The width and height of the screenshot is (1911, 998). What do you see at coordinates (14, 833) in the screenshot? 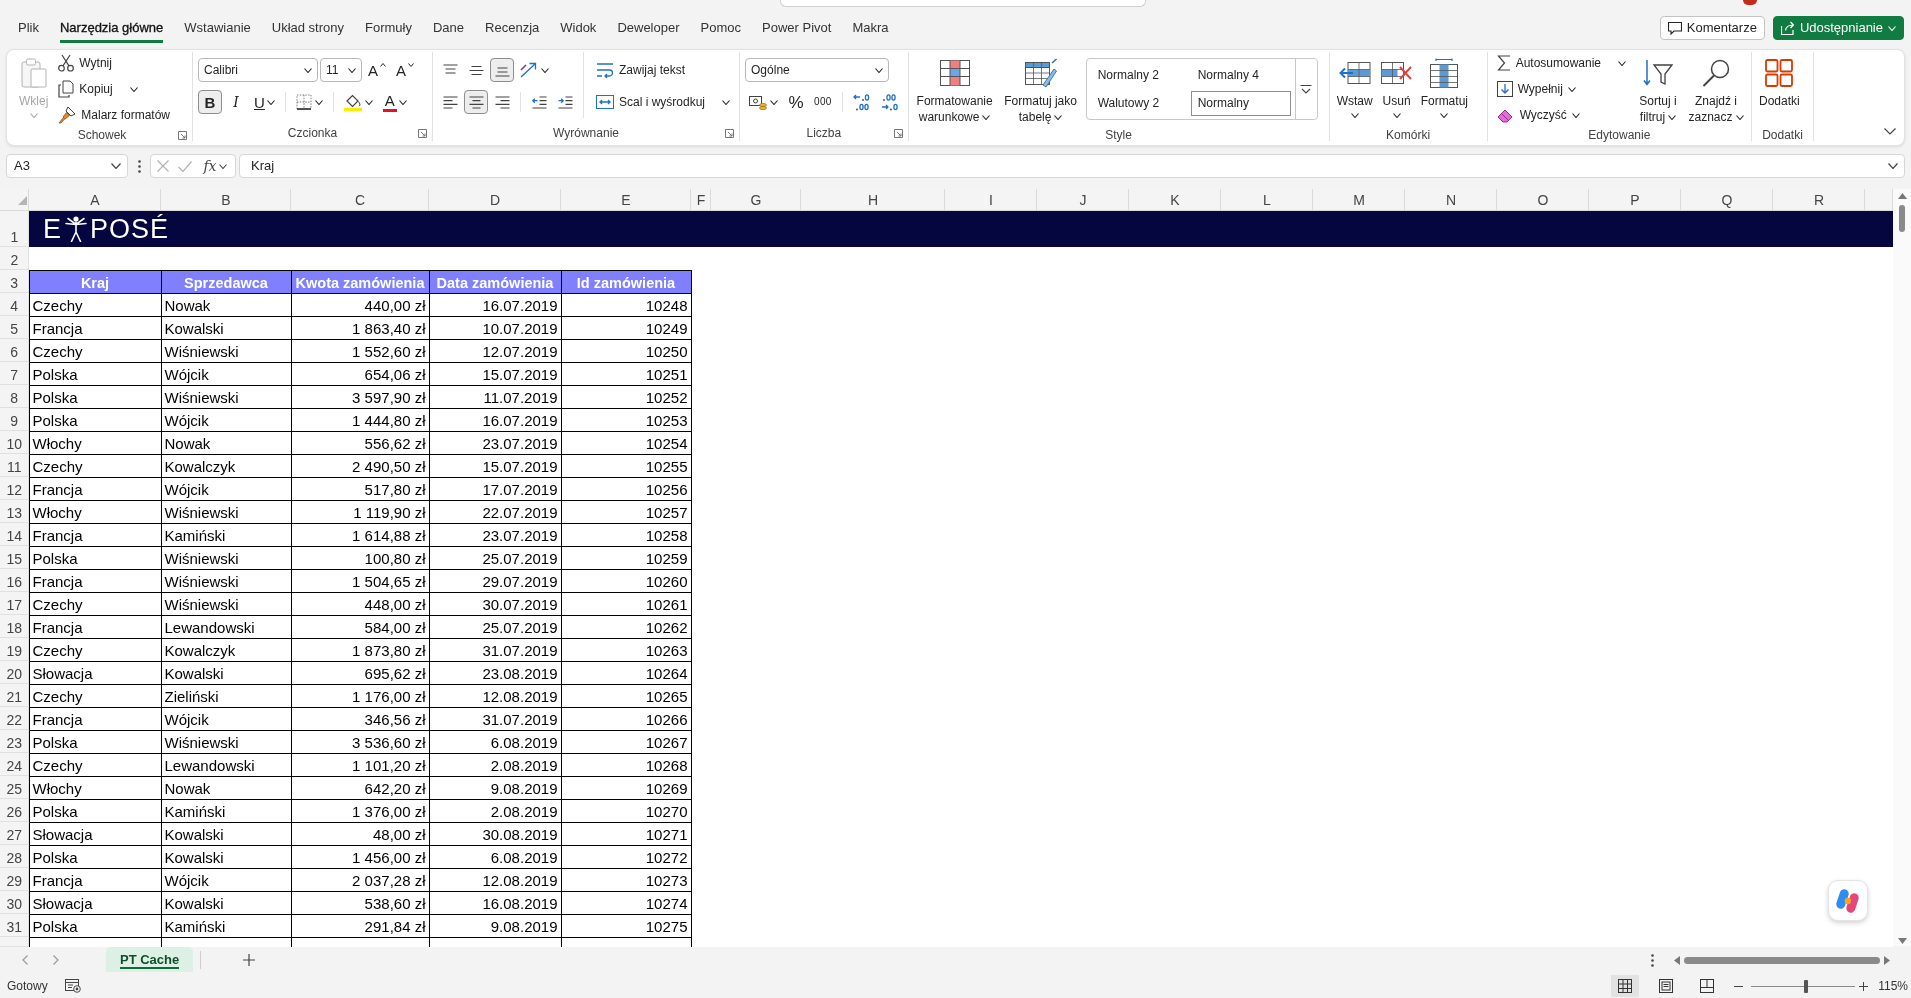
I see `row-header: 27` at bounding box center [14, 833].